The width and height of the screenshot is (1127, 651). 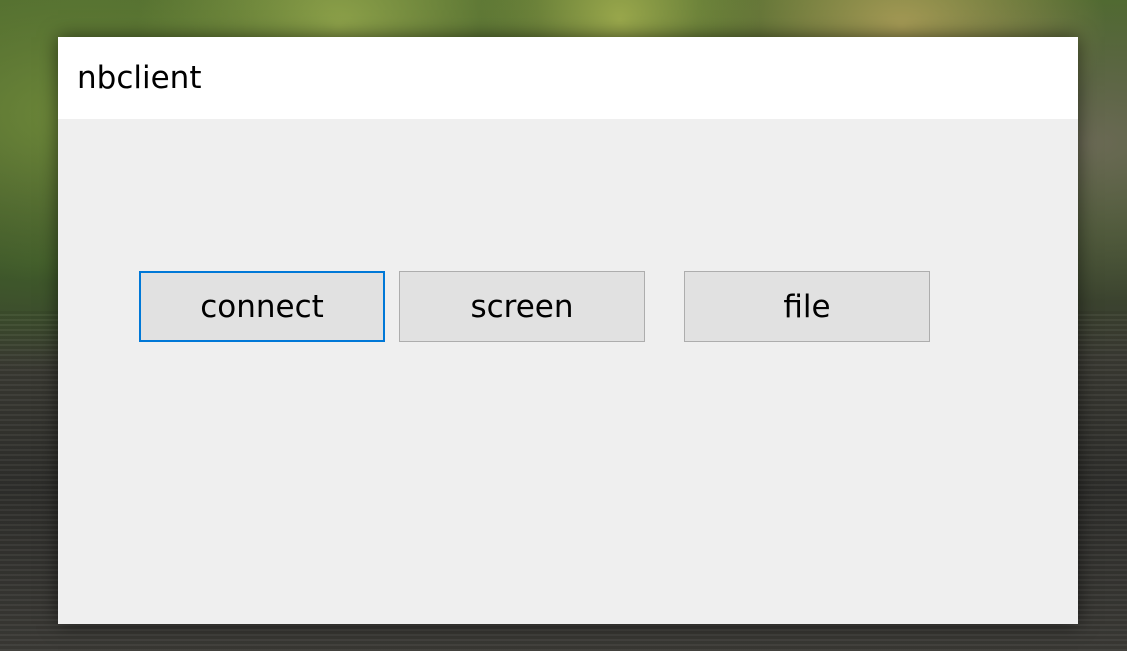 I want to click on screen-button: screen, so click(x=522, y=306).